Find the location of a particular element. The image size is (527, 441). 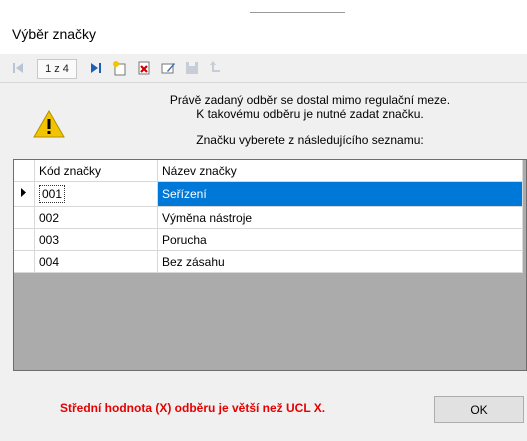

row-selector-header is located at coordinates (24, 171).